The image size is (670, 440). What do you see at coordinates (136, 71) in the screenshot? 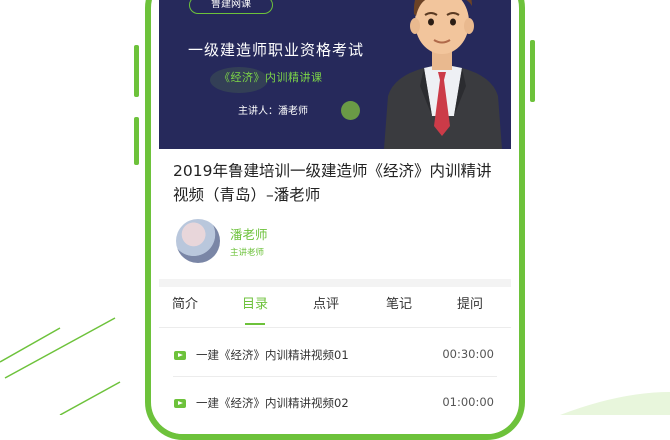
I see `phone-volume-button` at bounding box center [136, 71].